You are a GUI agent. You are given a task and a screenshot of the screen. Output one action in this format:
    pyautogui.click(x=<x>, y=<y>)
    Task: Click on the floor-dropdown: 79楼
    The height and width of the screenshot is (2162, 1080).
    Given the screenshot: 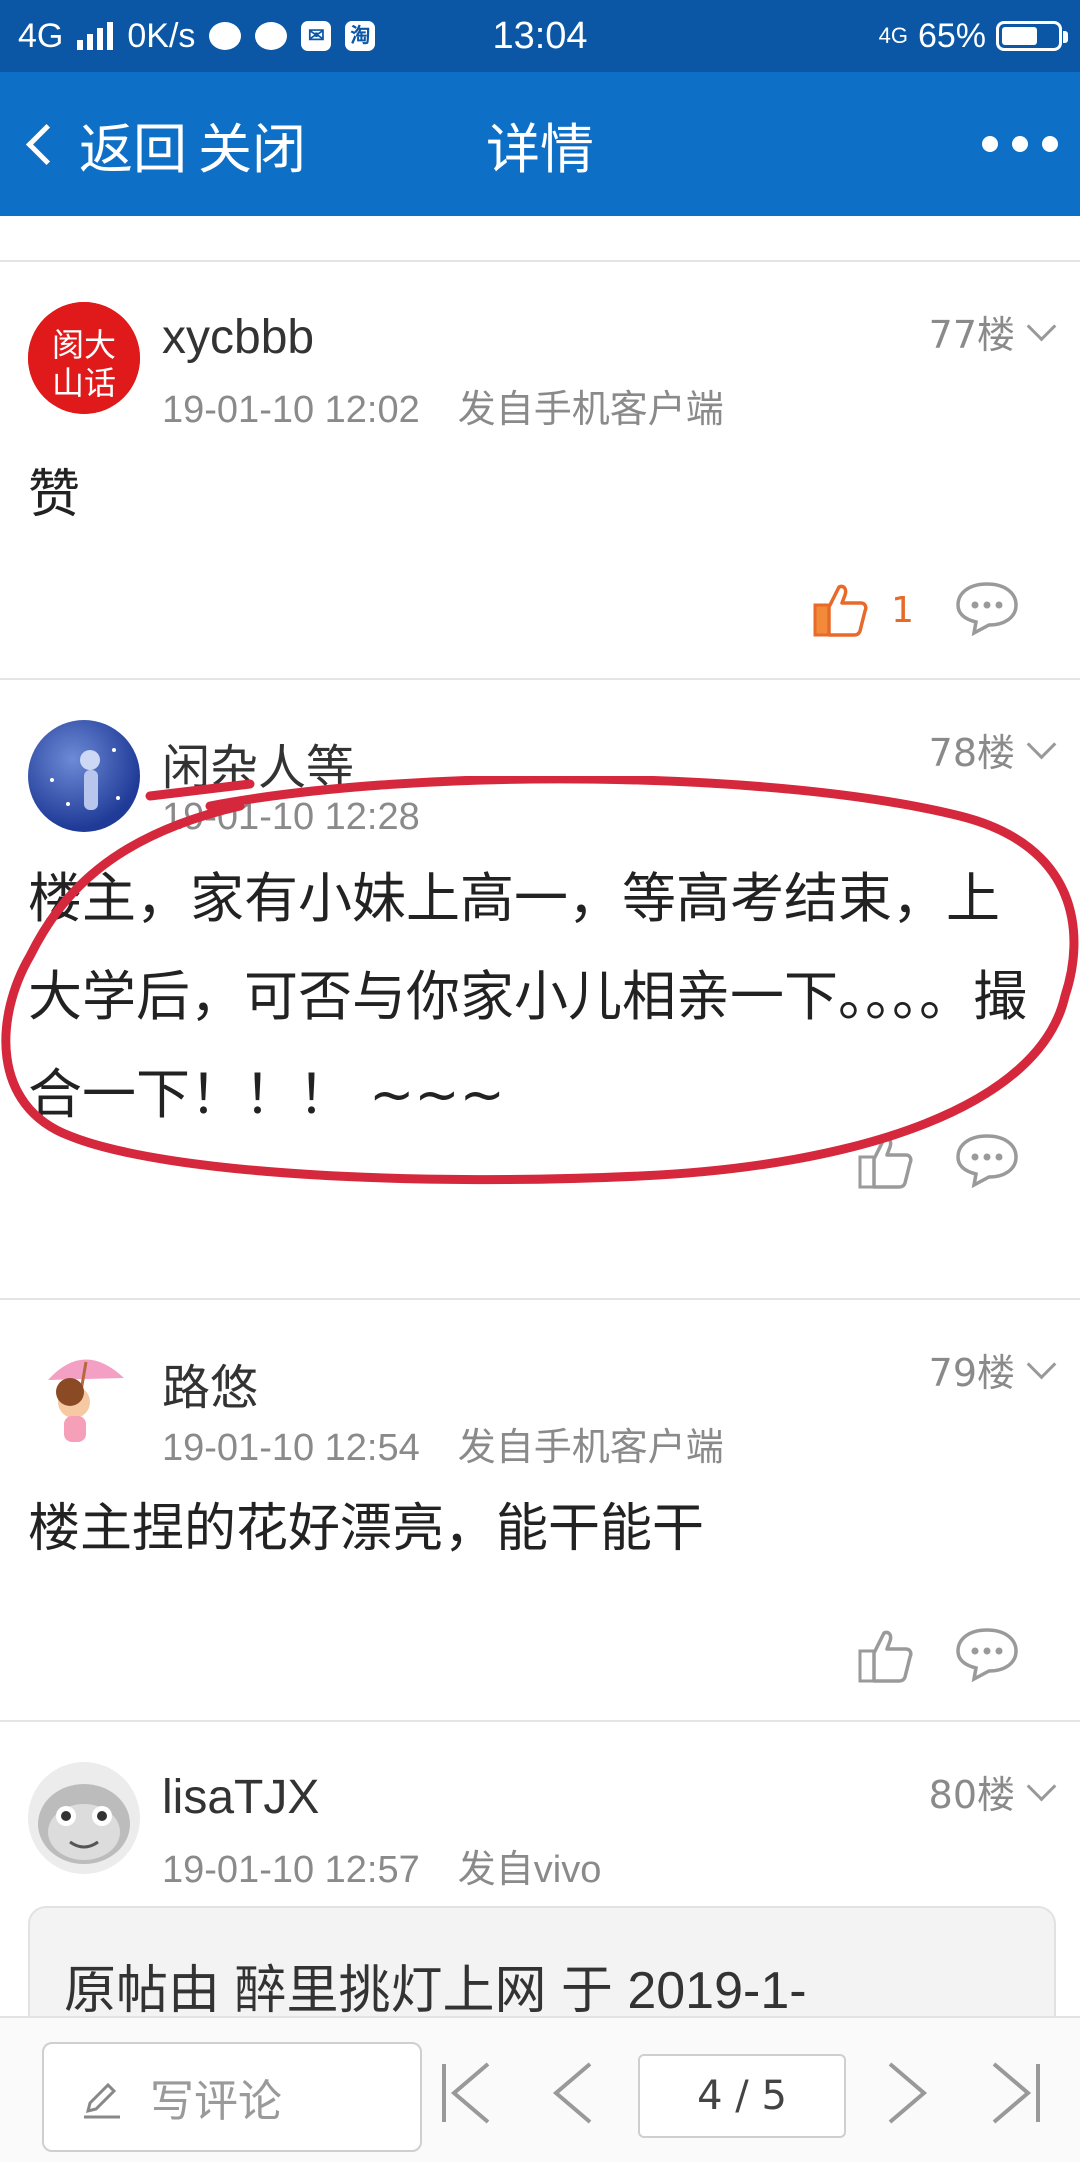 What is the action you would take?
    pyautogui.click(x=992, y=1369)
    